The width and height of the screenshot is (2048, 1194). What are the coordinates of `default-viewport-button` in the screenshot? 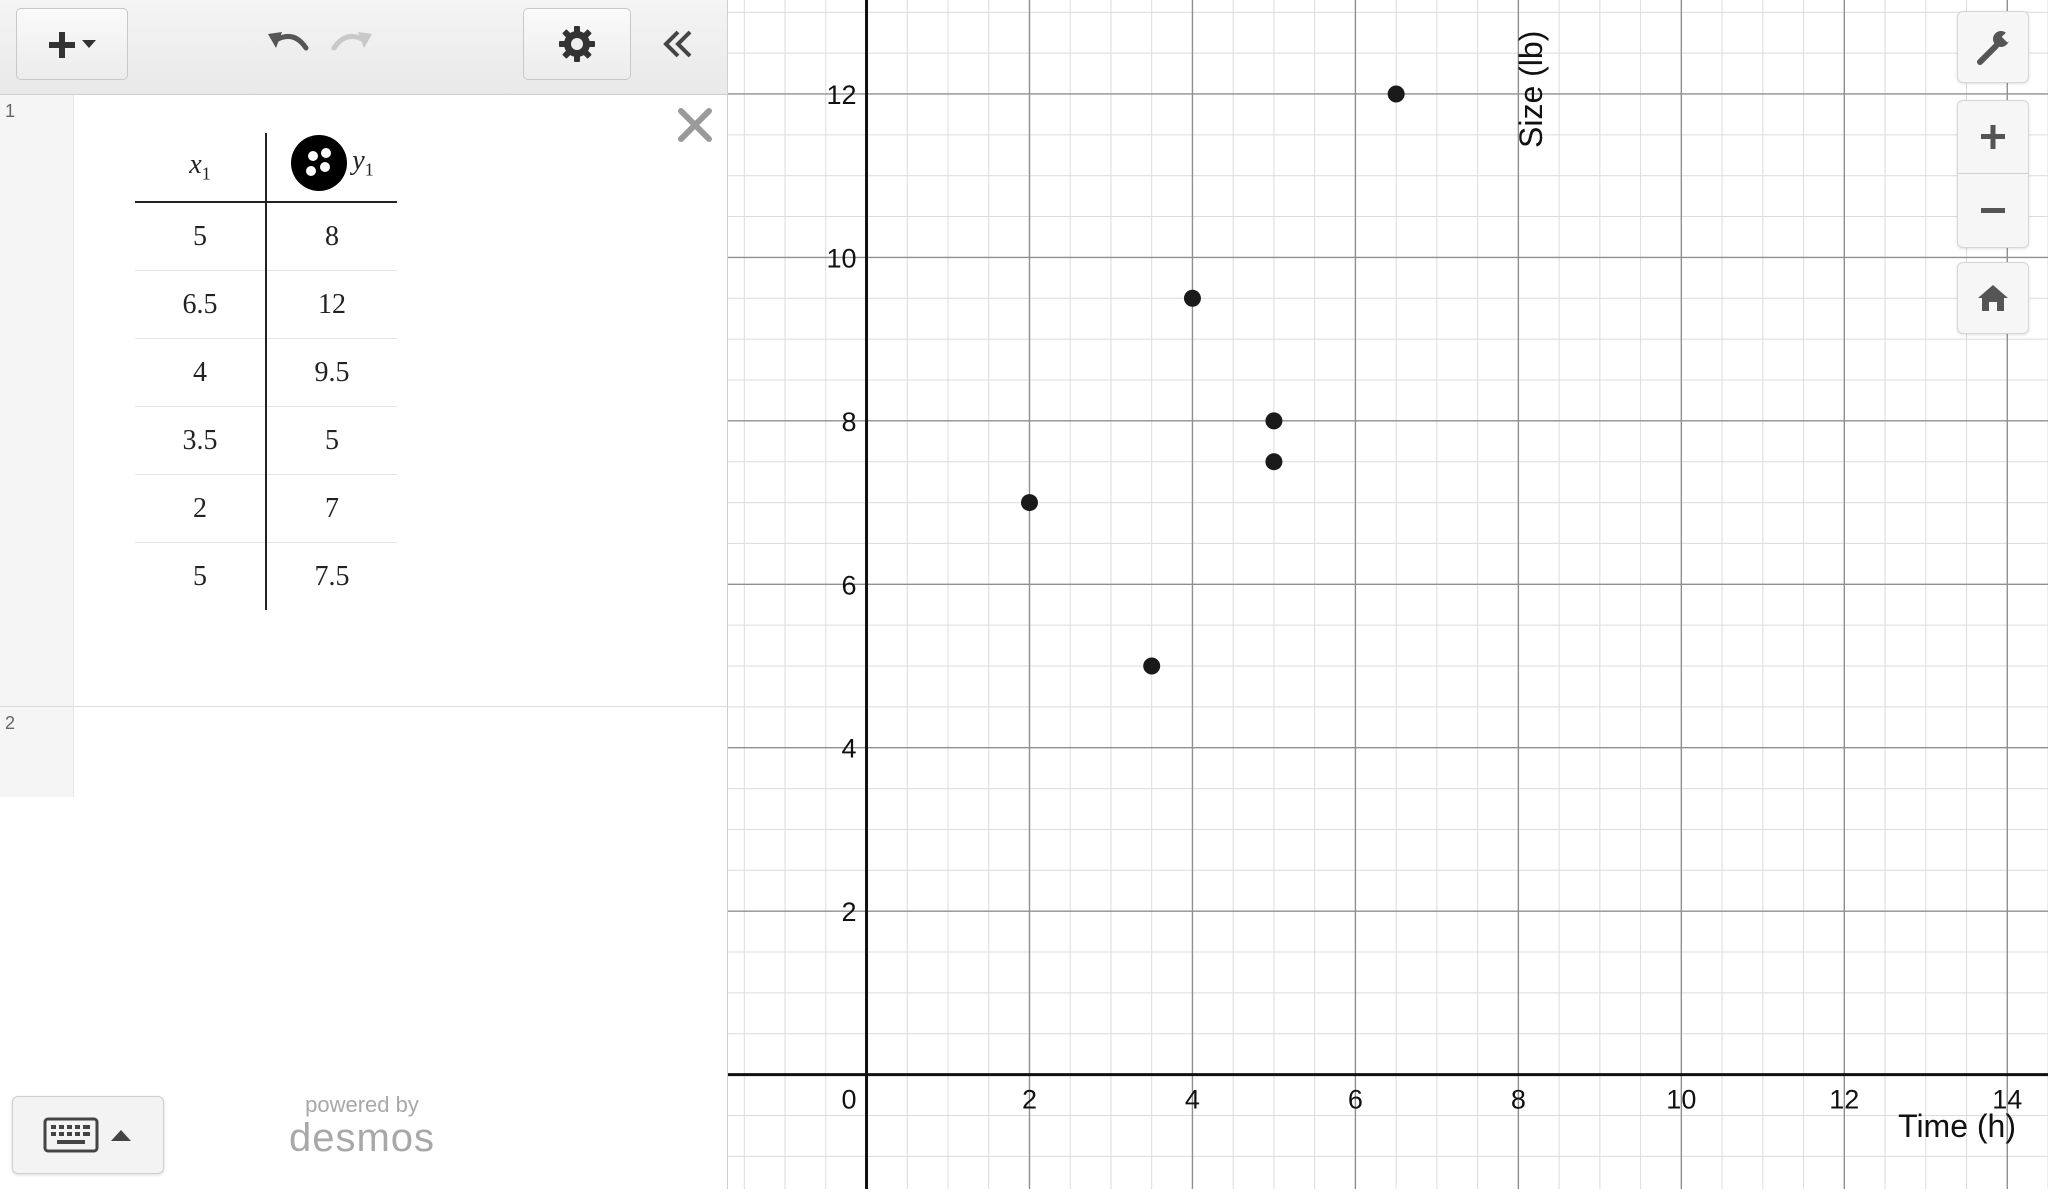 It's located at (1993, 298).